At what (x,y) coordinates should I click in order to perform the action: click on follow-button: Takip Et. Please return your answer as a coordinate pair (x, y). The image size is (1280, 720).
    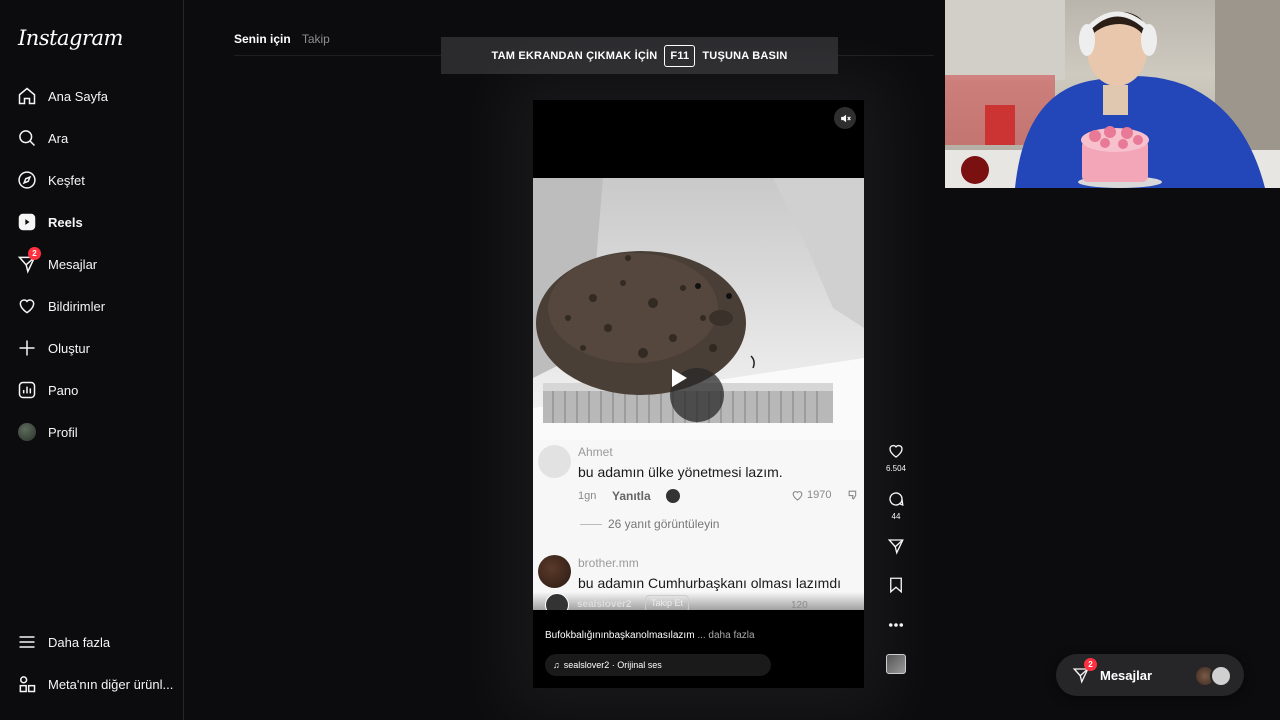
    Looking at the image, I should click on (667, 602).